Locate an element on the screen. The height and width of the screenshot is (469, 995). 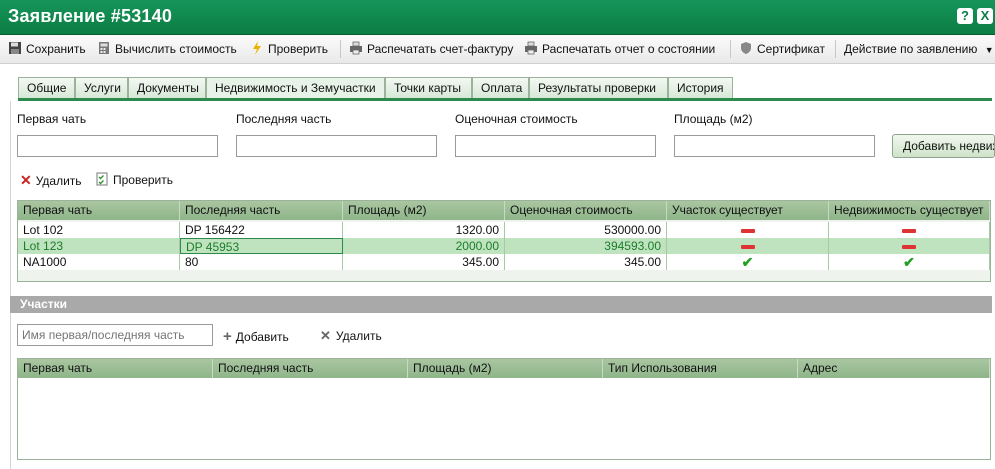
lightning-icon is located at coordinates (257, 48).